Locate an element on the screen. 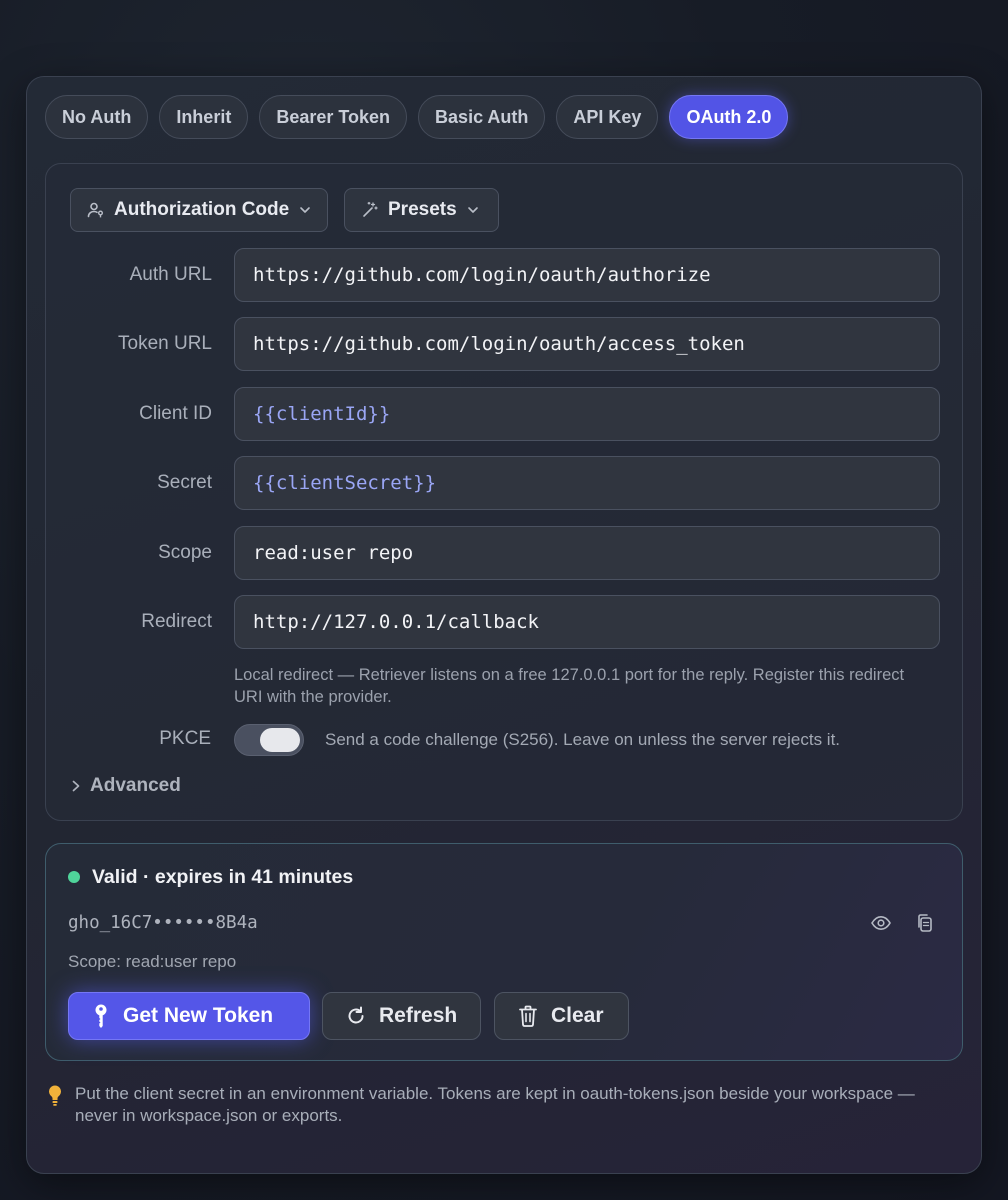 Image resolution: width=1008 pixels, height=1200 pixels. reveal-token-button is located at coordinates (881, 923).